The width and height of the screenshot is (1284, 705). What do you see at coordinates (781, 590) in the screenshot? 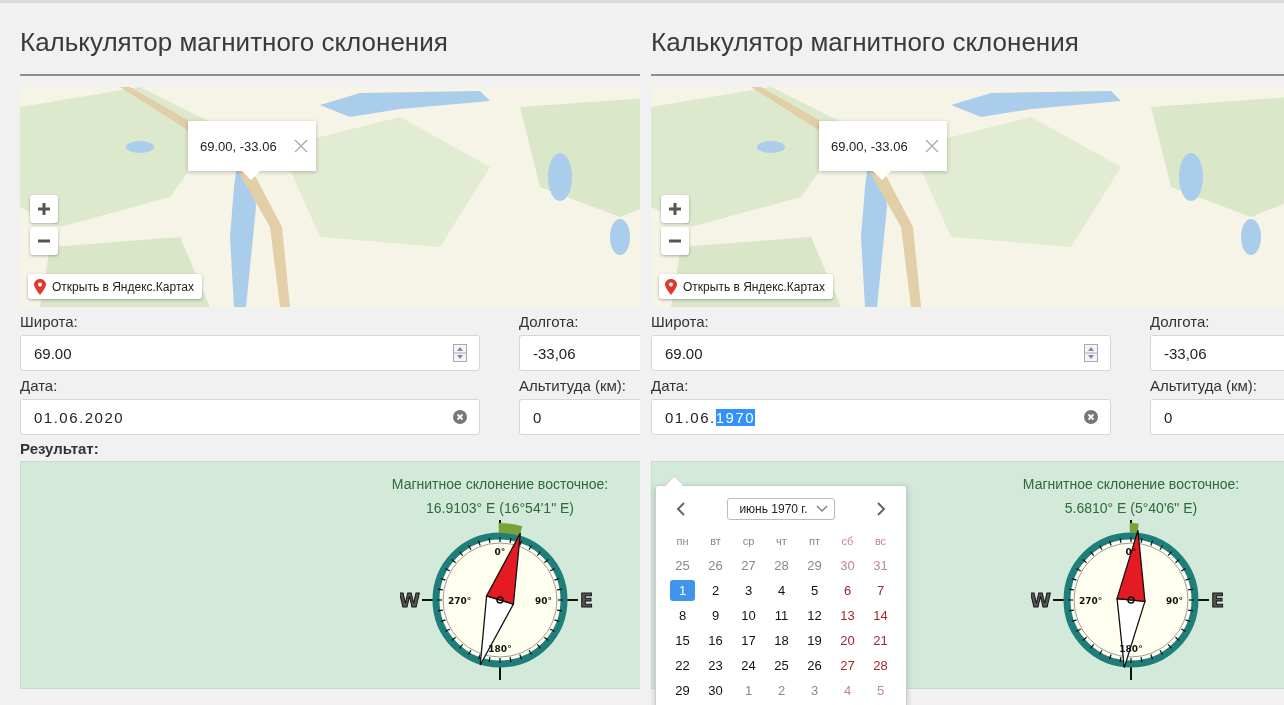
I see `calendar-day: 4` at bounding box center [781, 590].